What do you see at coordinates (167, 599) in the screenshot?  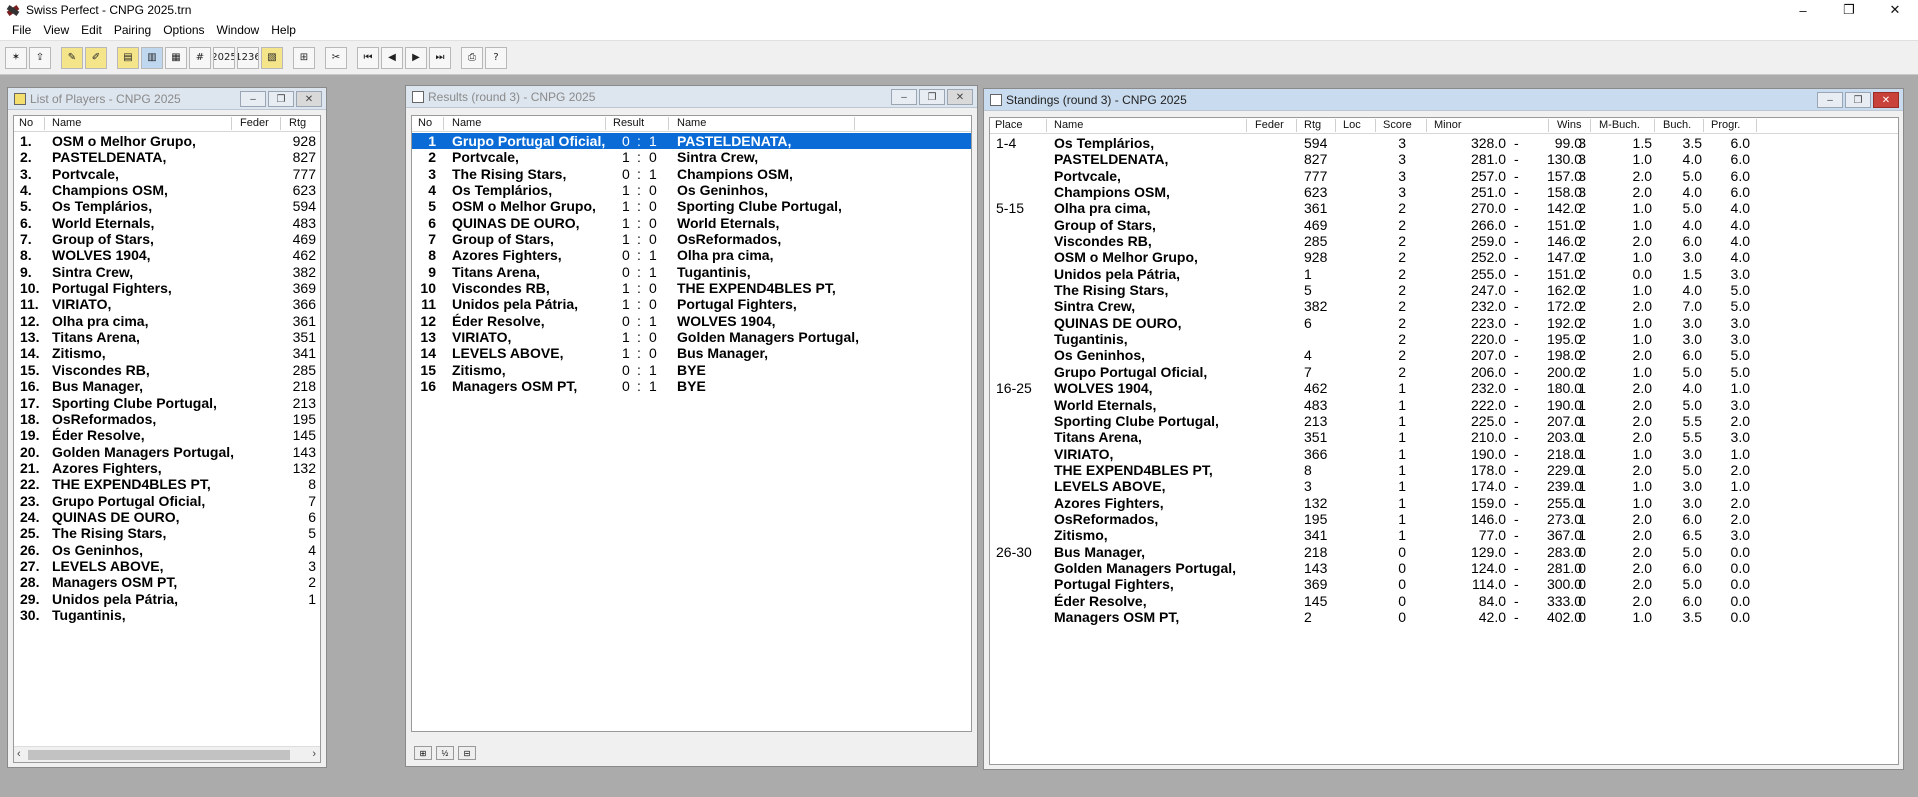 I see `player-row: 29. Unidos pela Pátria, 1` at bounding box center [167, 599].